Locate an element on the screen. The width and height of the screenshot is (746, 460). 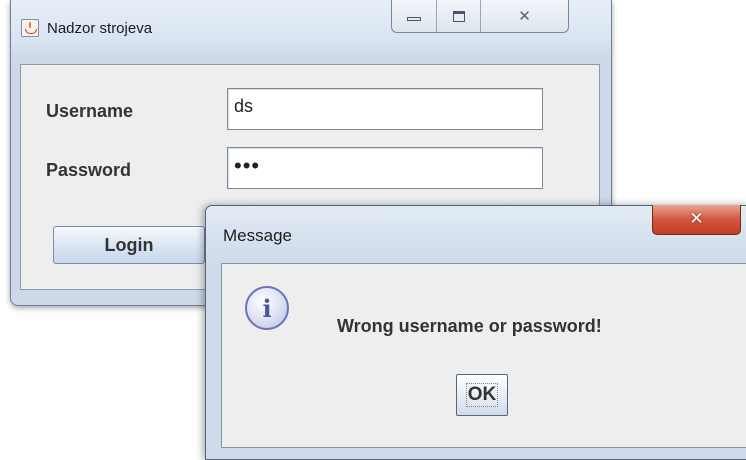
login-window-titlebar: Nadzor strojeva is located at coordinates (86, 28).